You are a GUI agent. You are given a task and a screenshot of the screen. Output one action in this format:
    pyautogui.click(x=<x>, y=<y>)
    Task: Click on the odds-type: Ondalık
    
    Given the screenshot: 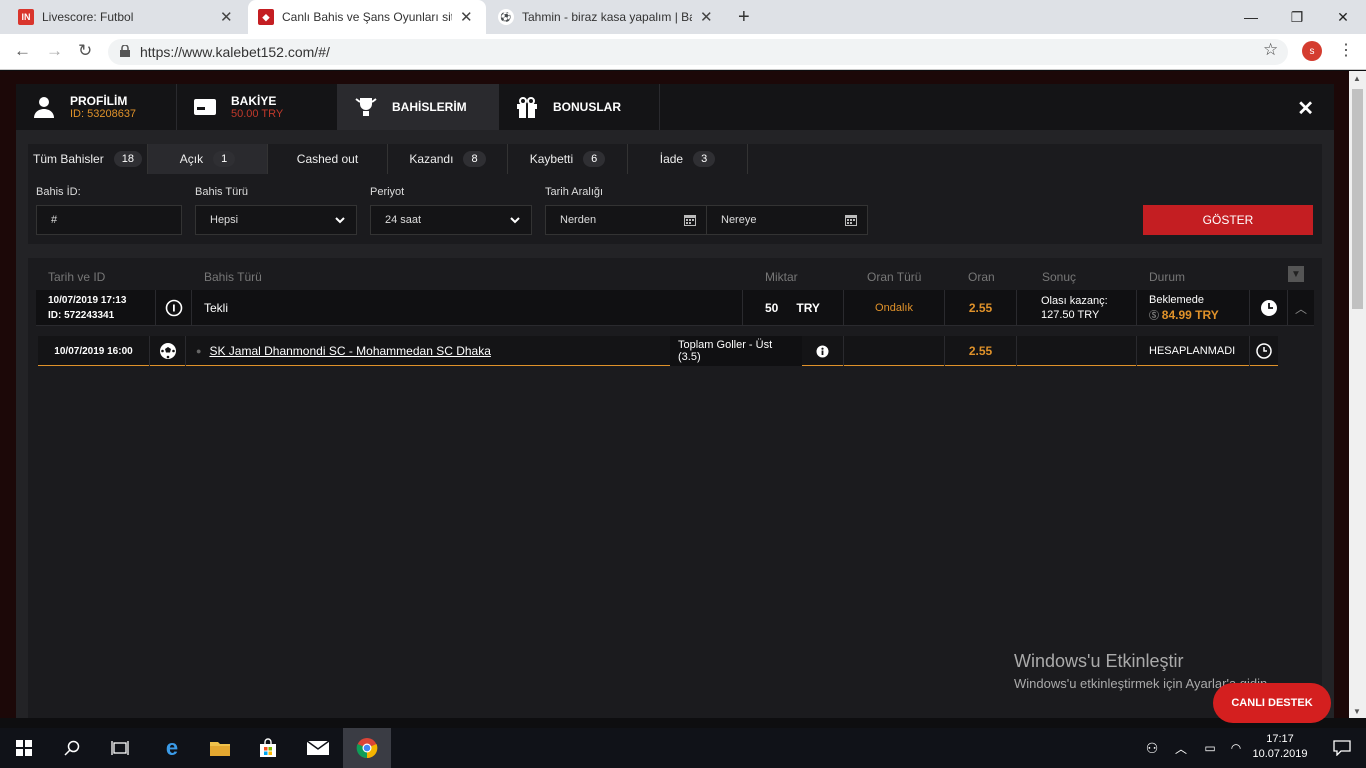 What is the action you would take?
    pyautogui.click(x=894, y=308)
    